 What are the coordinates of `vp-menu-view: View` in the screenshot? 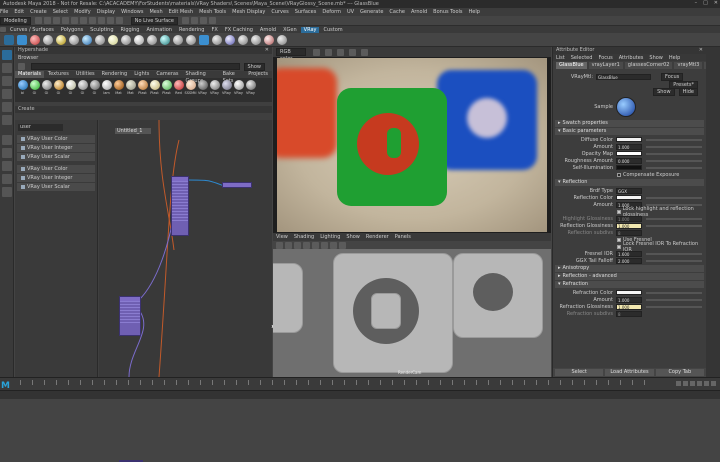 It's located at (282, 237).